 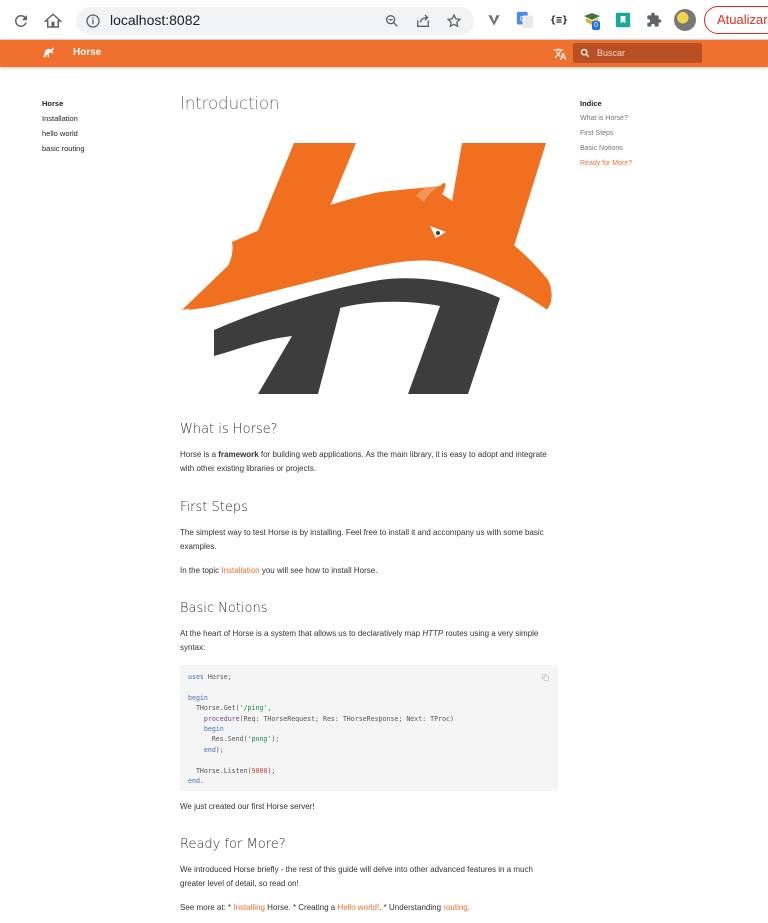 I want to click on url-text: localhost:8082, so click(x=155, y=20).